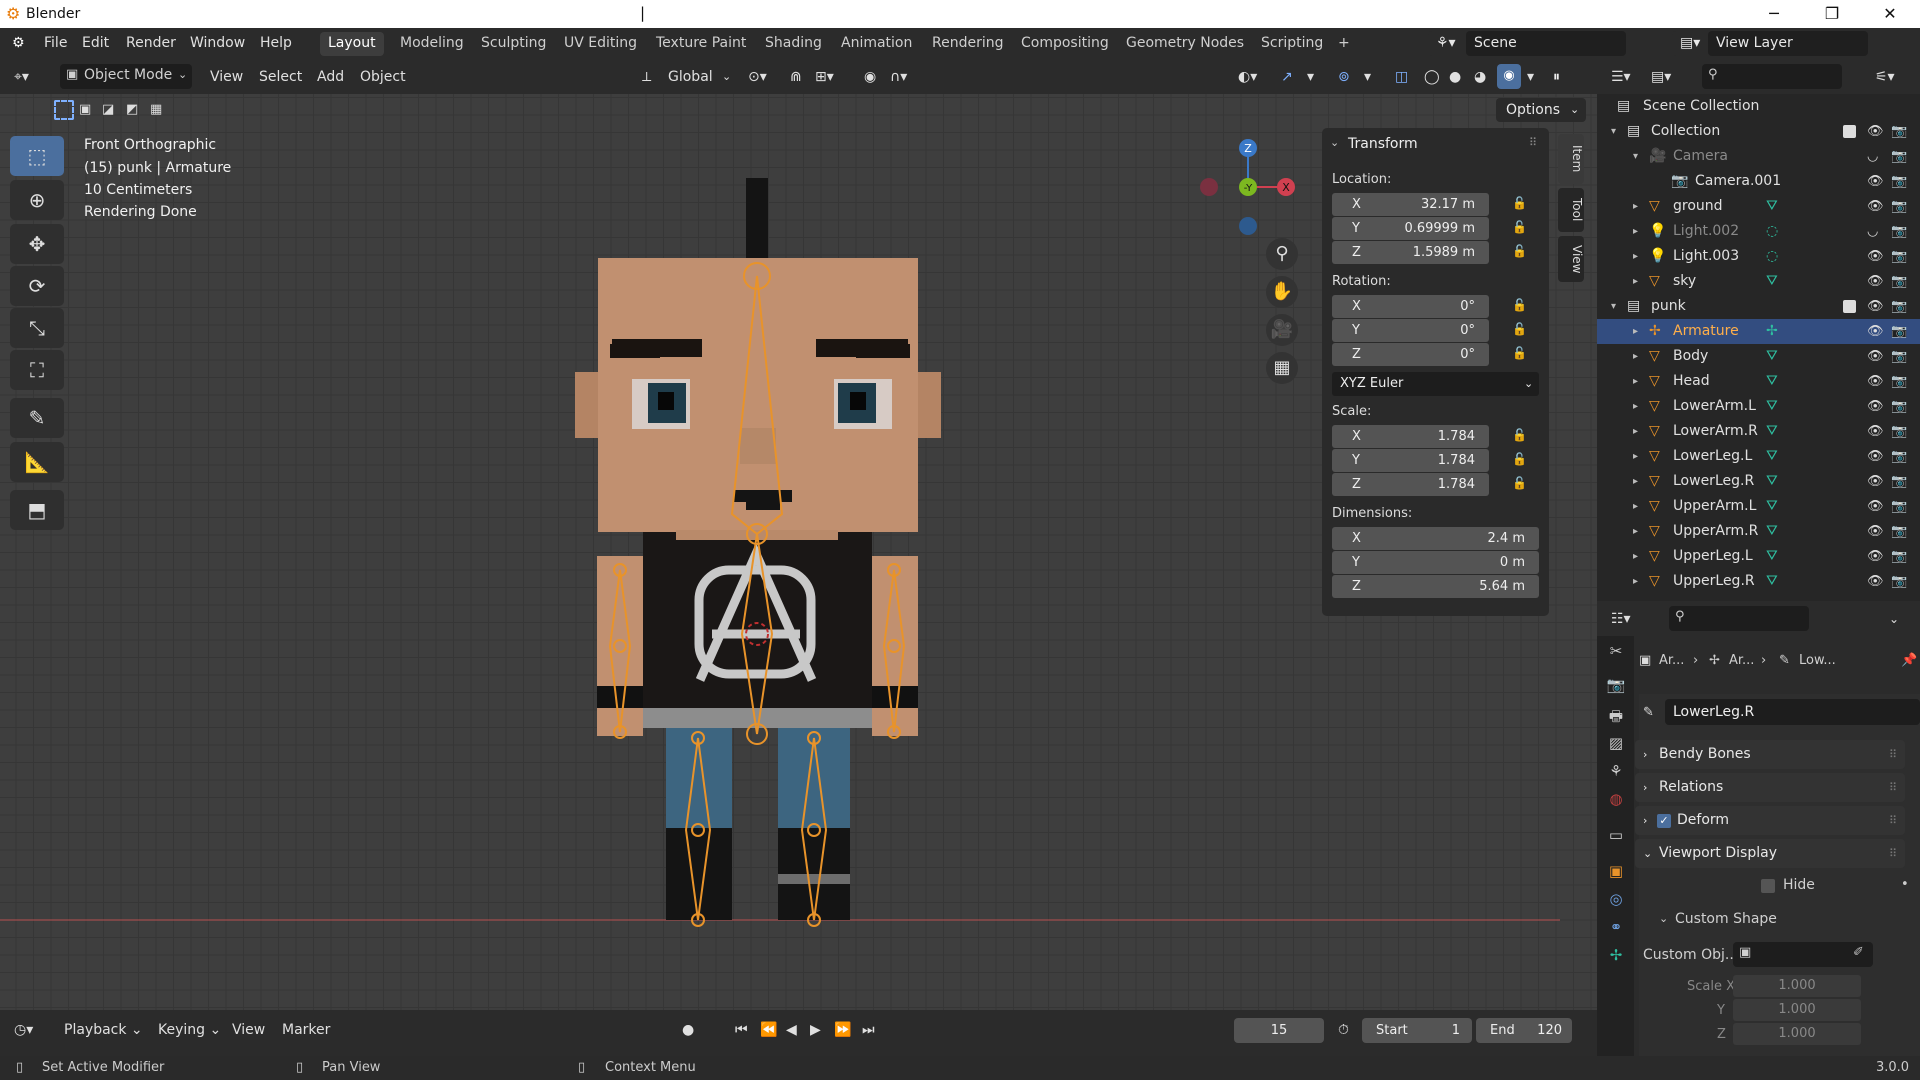  What do you see at coordinates (1664, 821) in the screenshot?
I see `deform-checkbox: ✓` at bounding box center [1664, 821].